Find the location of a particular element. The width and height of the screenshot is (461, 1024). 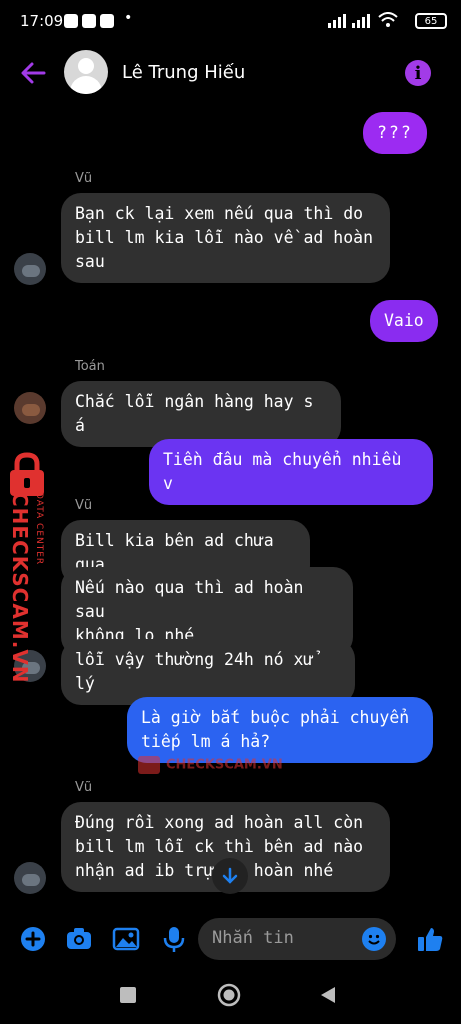

camera-icon is located at coordinates (79, 939).